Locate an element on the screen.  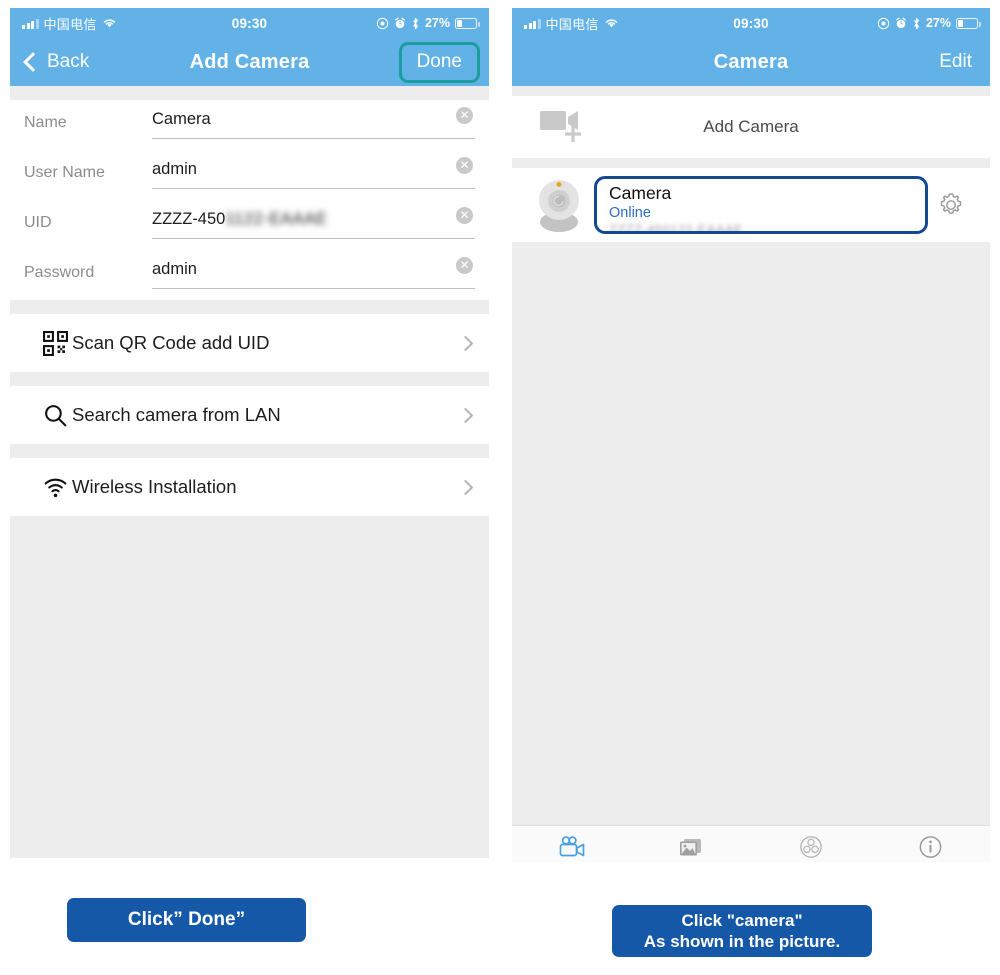
form-row-password: Password admin ✕ is located at coordinates (249, 275).